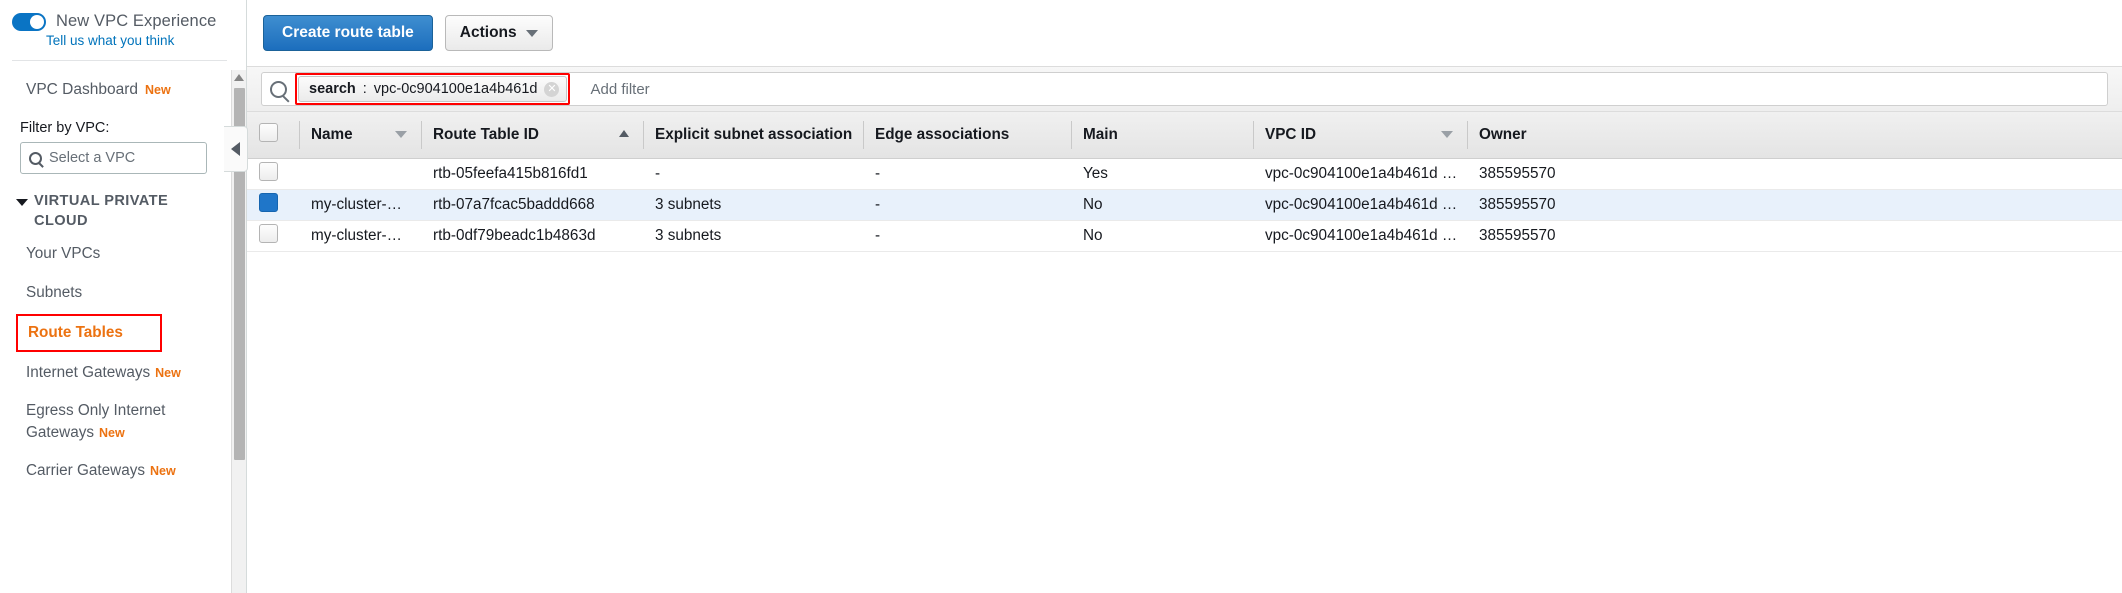 This screenshot has height=593, width=2122. Describe the element at coordinates (1503, 134) in the screenshot. I see `column-header-label: Owner` at that location.